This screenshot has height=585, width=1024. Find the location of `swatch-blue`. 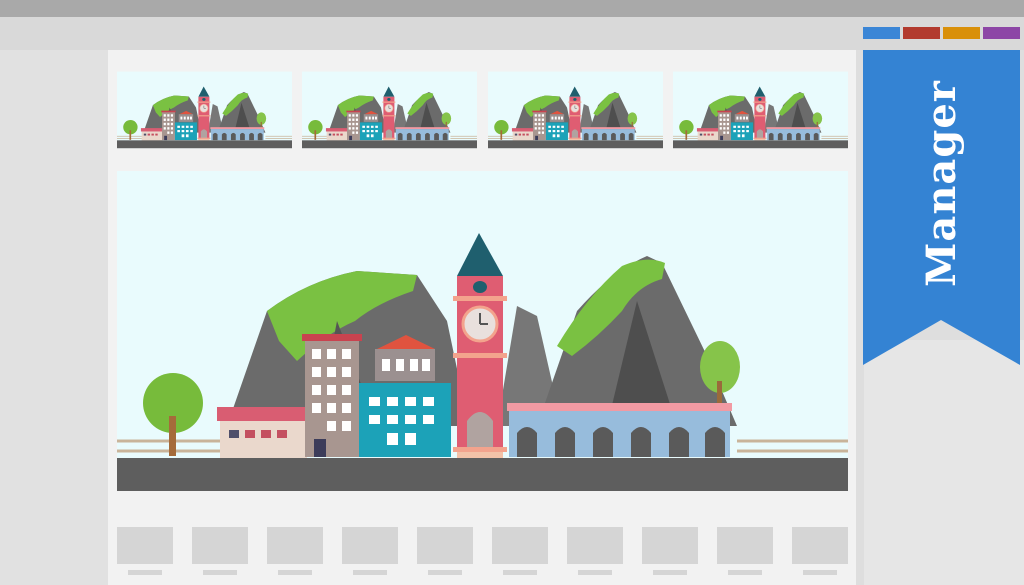

swatch-blue is located at coordinates (881, 33).